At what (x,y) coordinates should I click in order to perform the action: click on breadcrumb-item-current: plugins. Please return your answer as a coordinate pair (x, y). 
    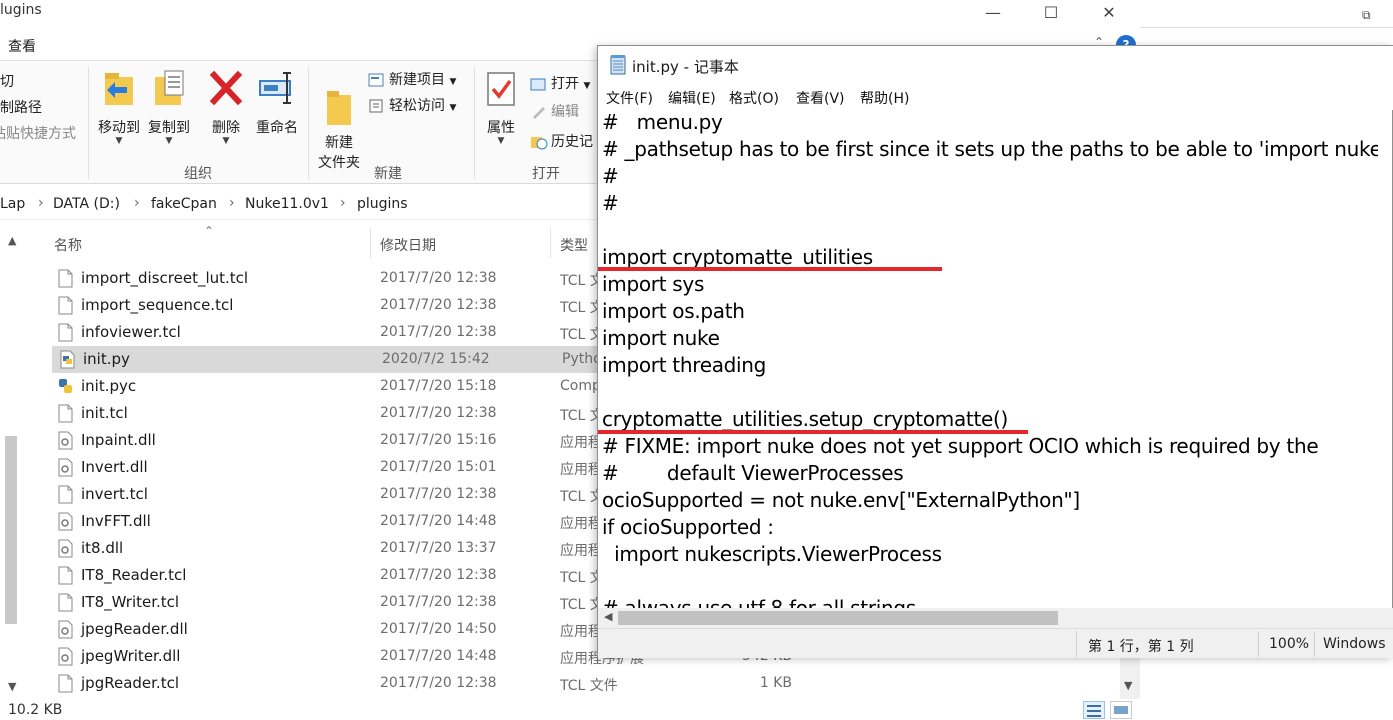
    Looking at the image, I should click on (382, 204).